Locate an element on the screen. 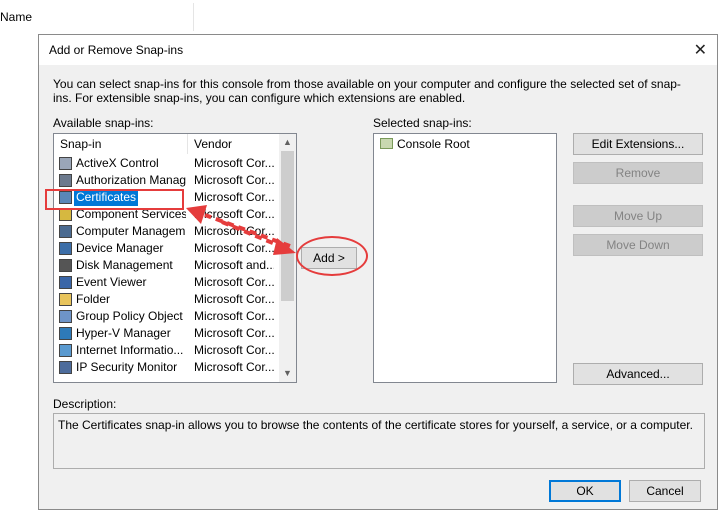 The image size is (718, 510). group-policy-icon is located at coordinates (65, 316).